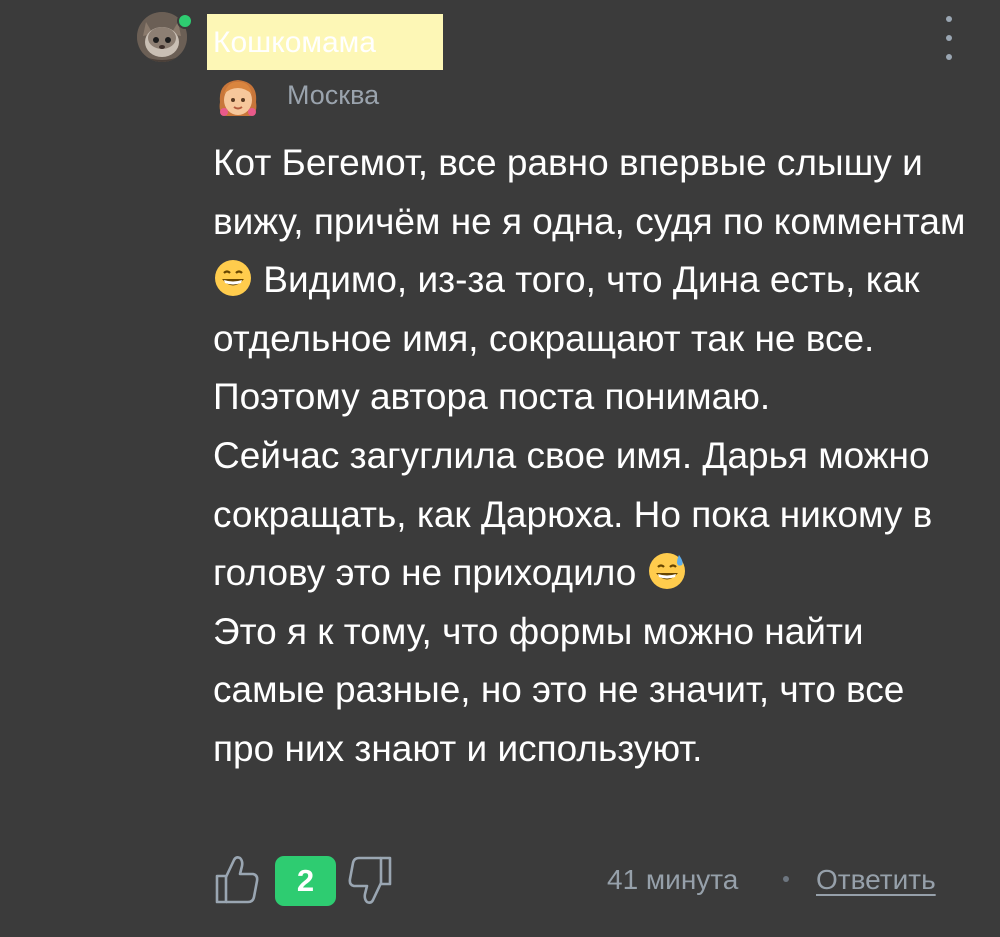  Describe the element at coordinates (185, 21) in the screenshot. I see `online-status-indicator` at that location.